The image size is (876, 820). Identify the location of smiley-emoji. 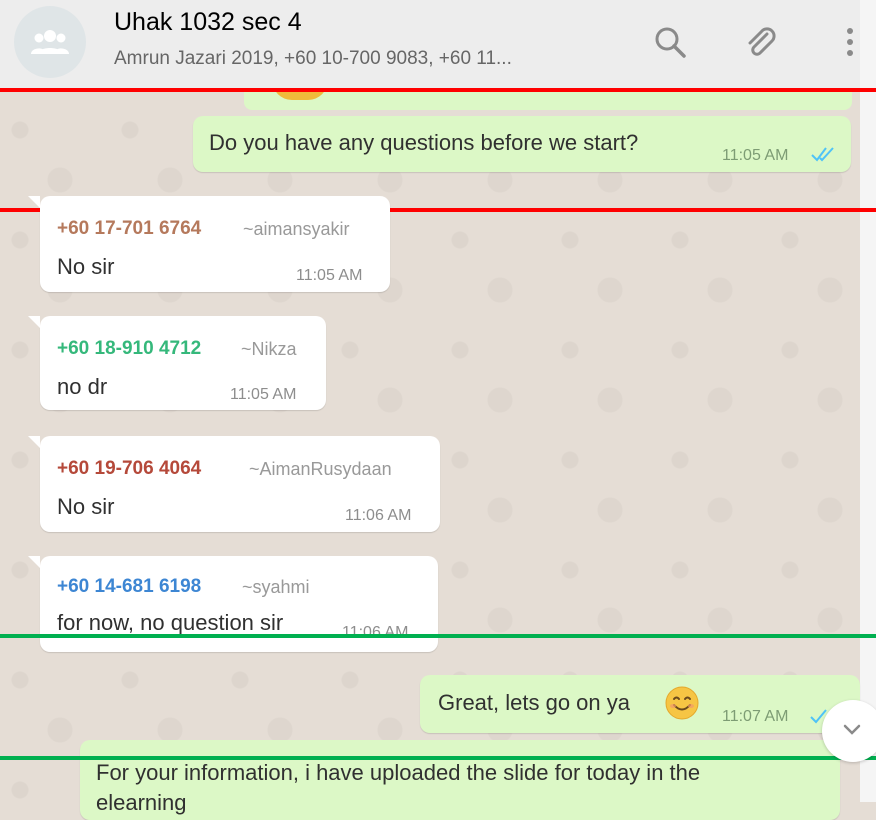
(682, 703).